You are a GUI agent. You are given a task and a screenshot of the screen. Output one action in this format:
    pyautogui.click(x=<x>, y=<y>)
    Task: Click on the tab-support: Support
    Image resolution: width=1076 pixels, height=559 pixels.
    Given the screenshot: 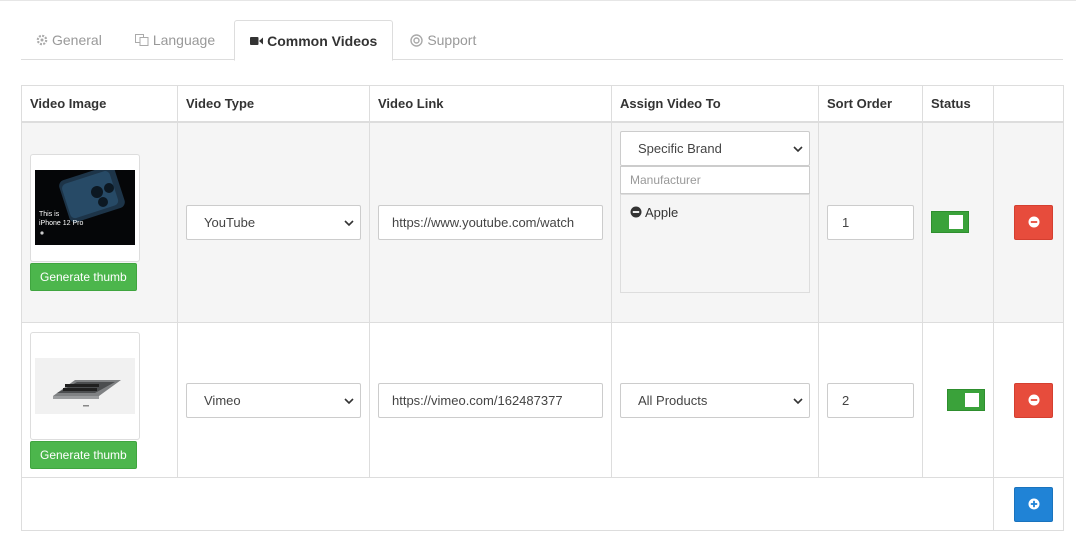 What is the action you would take?
    pyautogui.click(x=443, y=40)
    